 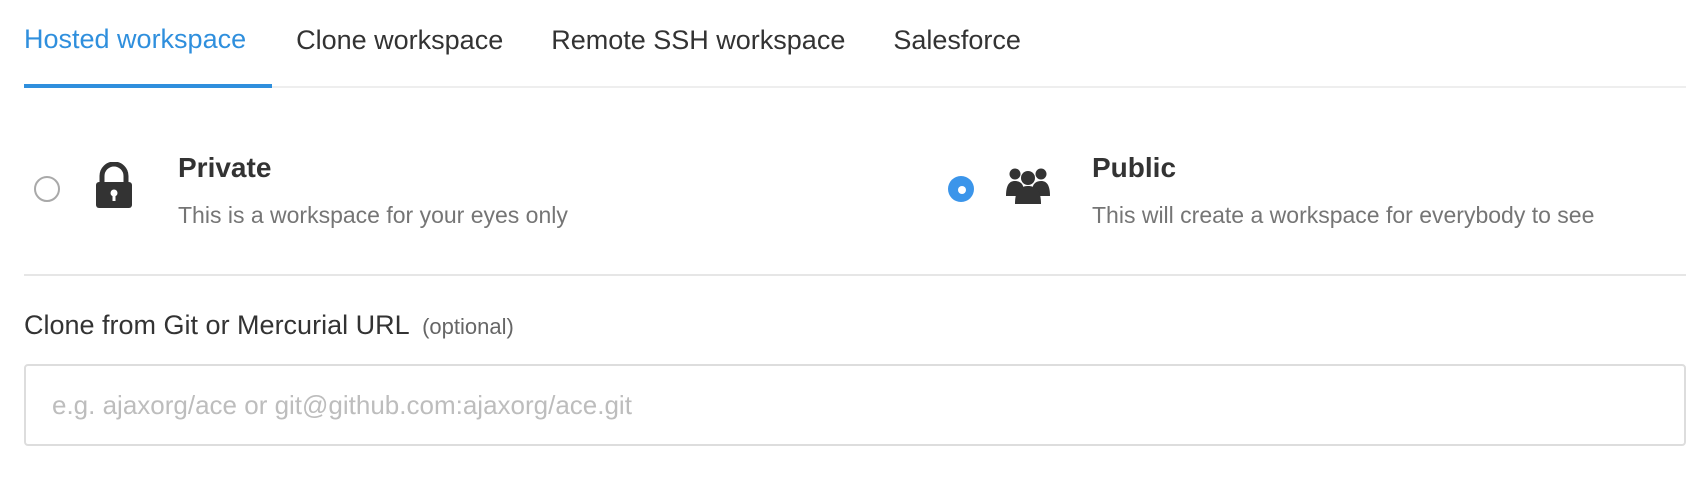 I want to click on optional-hint: (optional), so click(x=468, y=326).